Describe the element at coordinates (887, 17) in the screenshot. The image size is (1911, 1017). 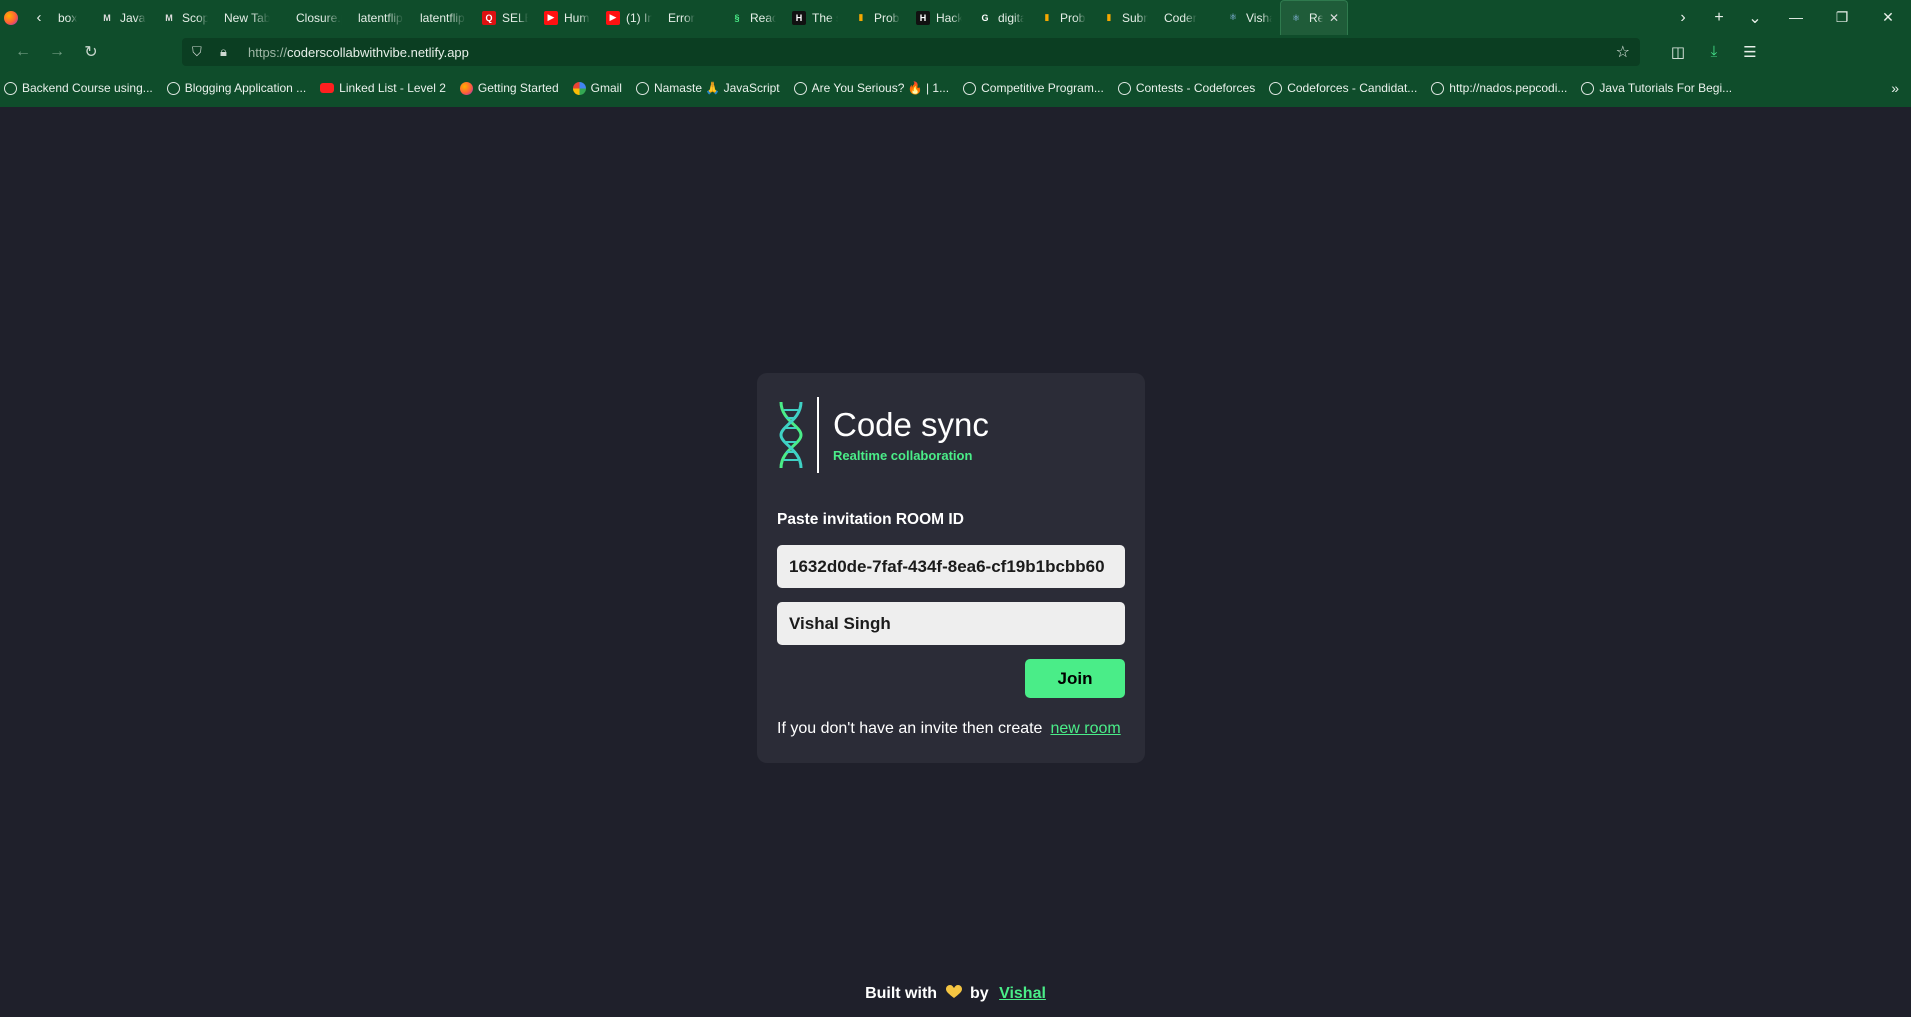
I see `tab-label: Proble` at that location.